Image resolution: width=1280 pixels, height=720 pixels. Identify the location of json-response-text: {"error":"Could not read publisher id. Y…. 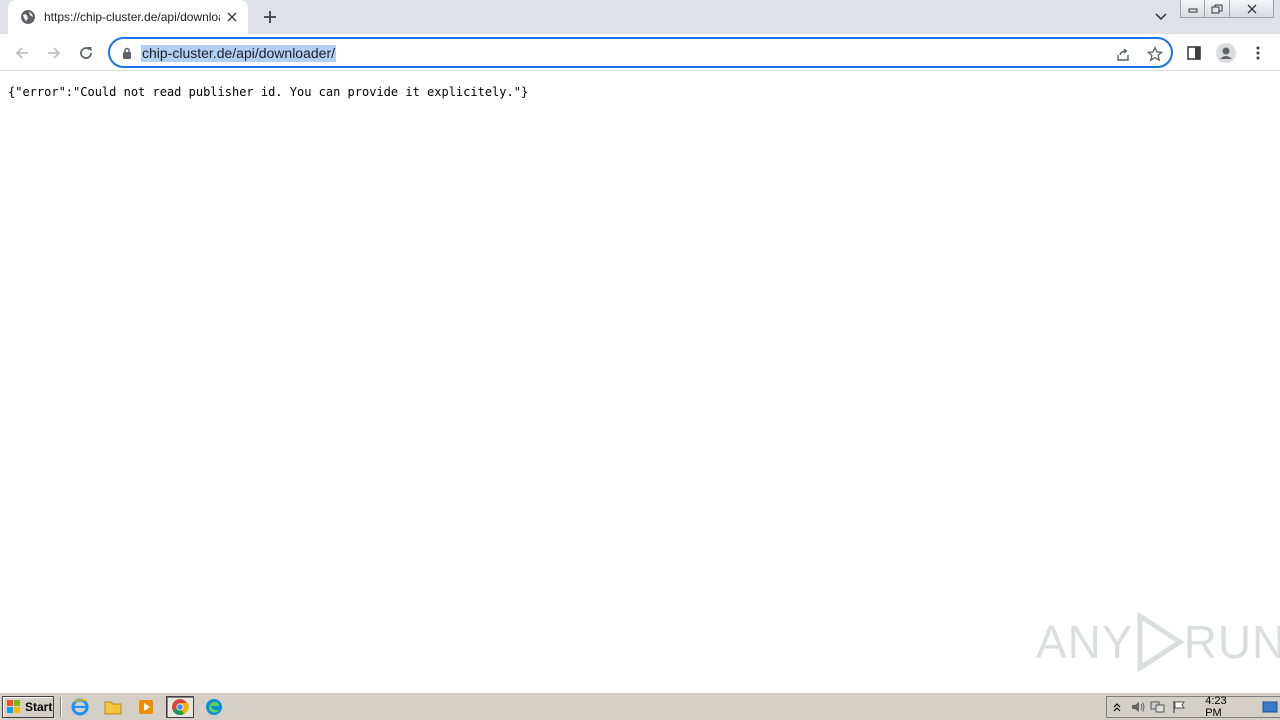
(268, 92).